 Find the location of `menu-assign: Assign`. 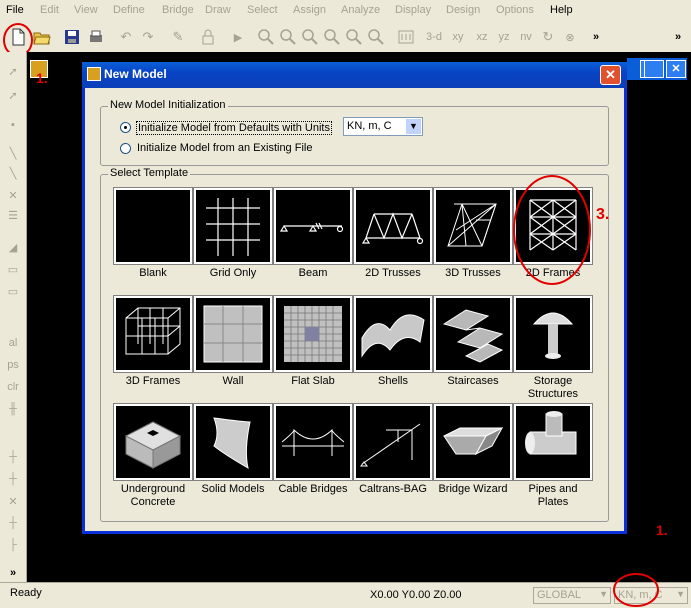

menu-assign: Assign is located at coordinates (309, 10).